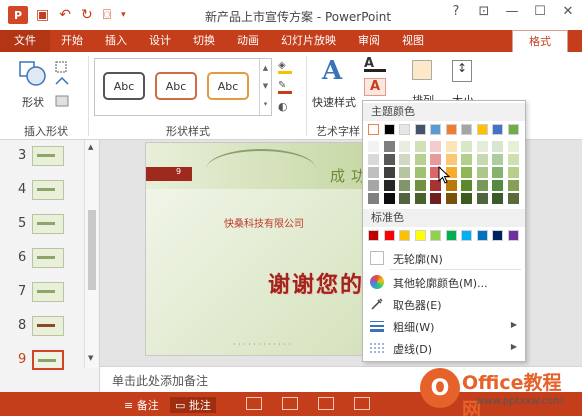  Describe the element at coordinates (362, 403) in the screenshot. I see `slideshow-view-icon` at that location.